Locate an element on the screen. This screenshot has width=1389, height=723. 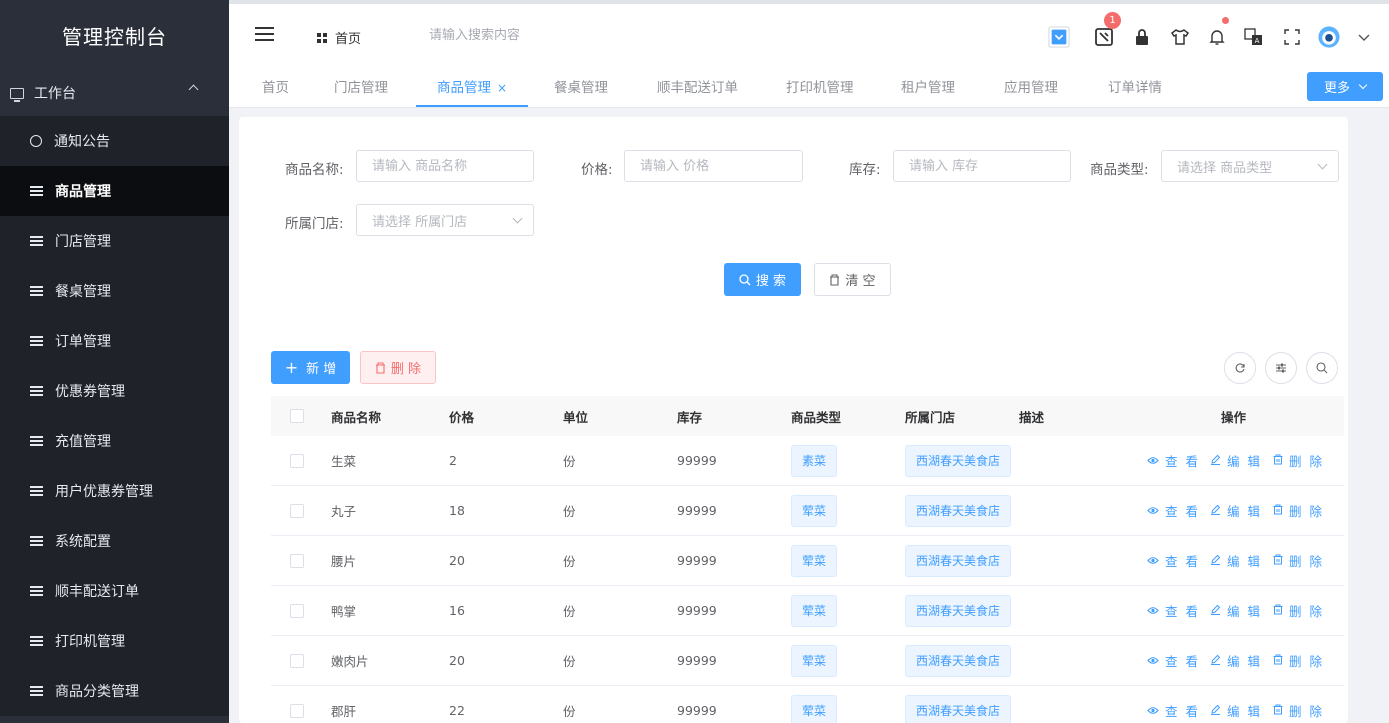
tab-label: 餐桌管理 is located at coordinates (581, 88).